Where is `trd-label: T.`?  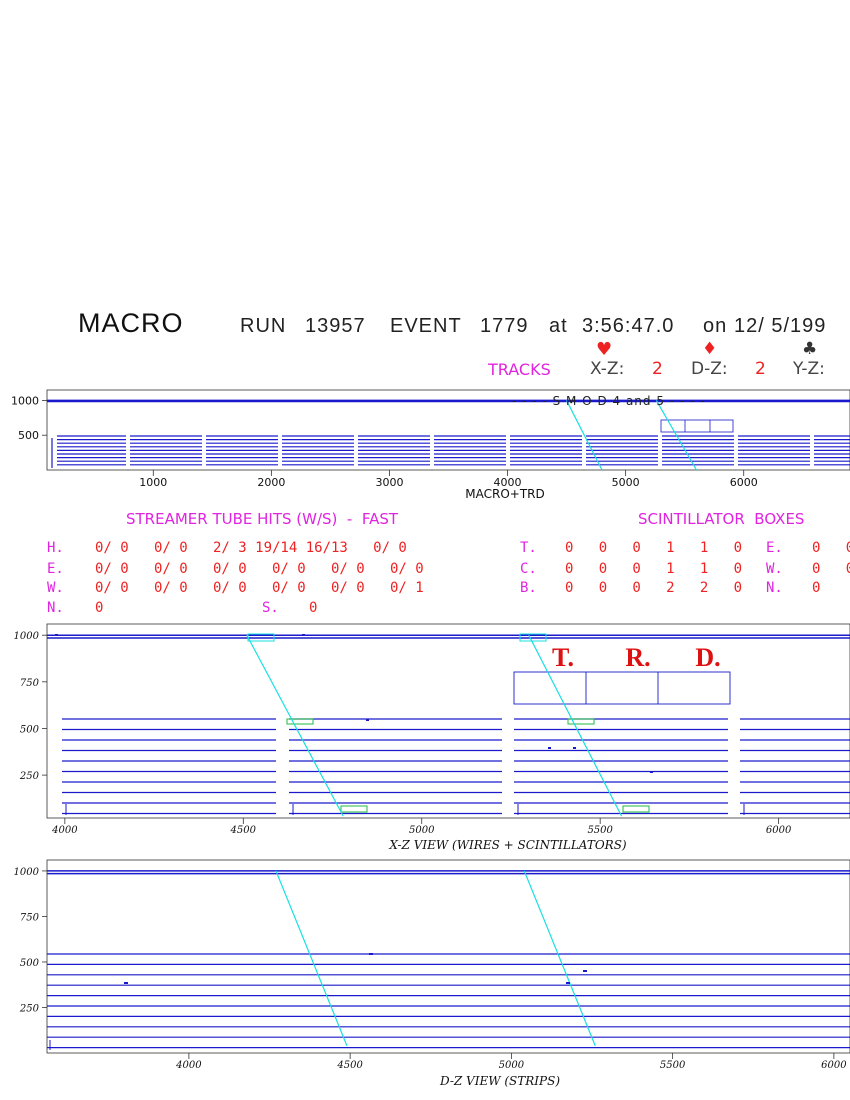 trd-label: T. is located at coordinates (563, 657).